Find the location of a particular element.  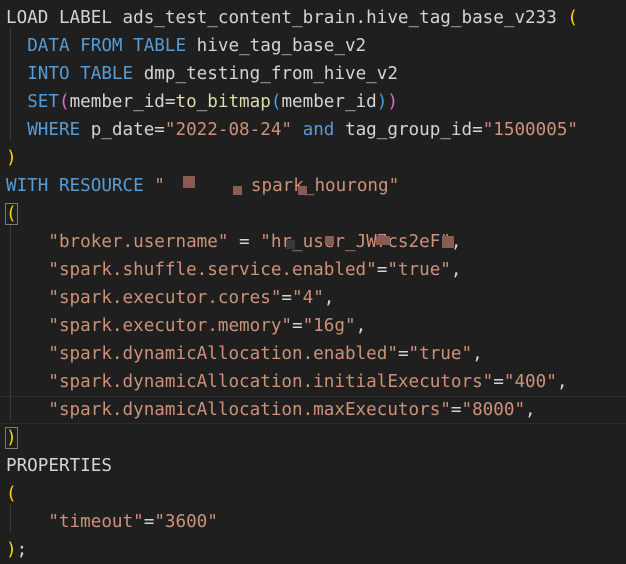

identifier: member_id= is located at coordinates (122, 102).